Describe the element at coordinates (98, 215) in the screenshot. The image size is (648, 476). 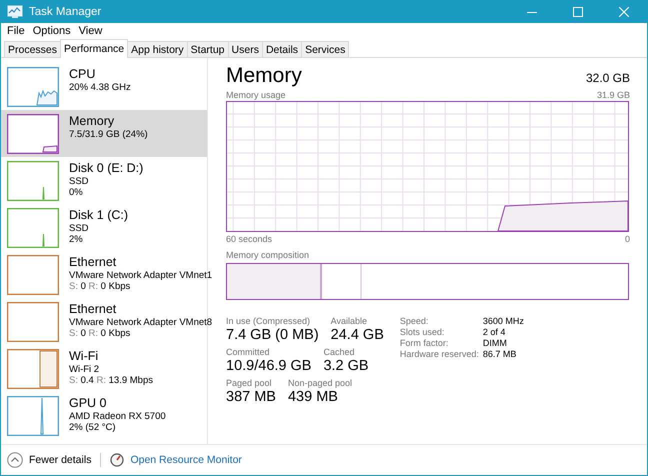
I see `sidebar-item-title: Disk 1 (C:)` at that location.